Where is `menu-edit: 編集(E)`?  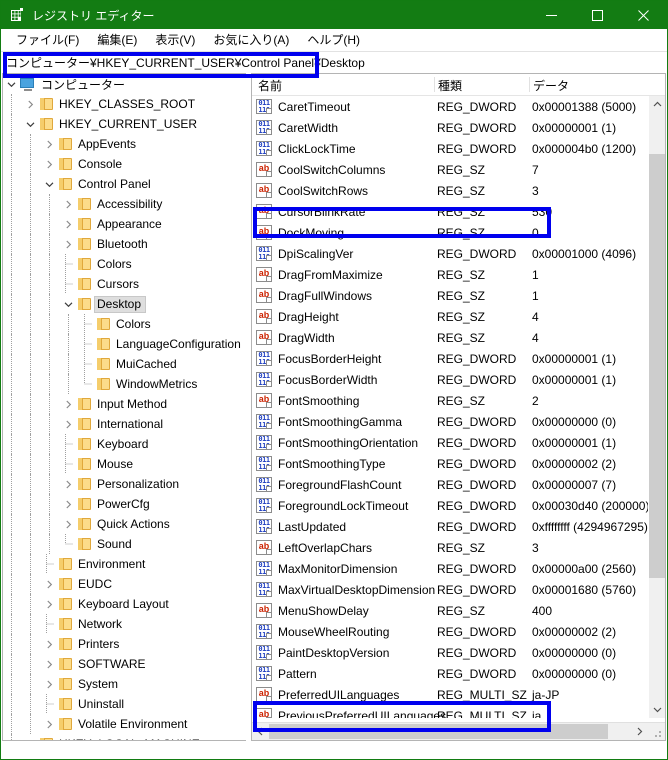 menu-edit: 編集(E) is located at coordinates (117, 40).